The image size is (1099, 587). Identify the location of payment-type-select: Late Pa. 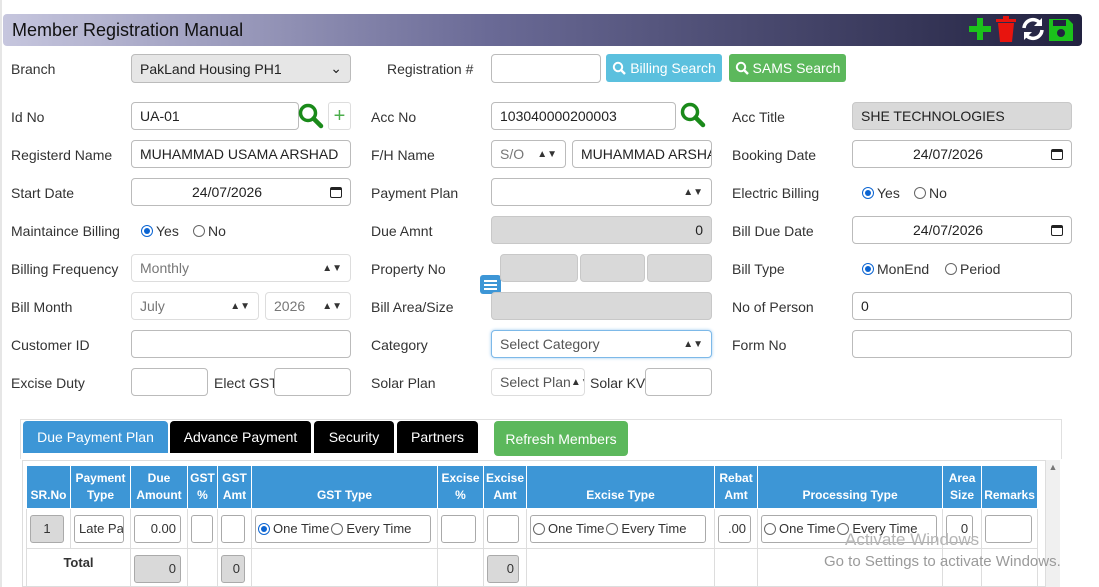
(99, 528).